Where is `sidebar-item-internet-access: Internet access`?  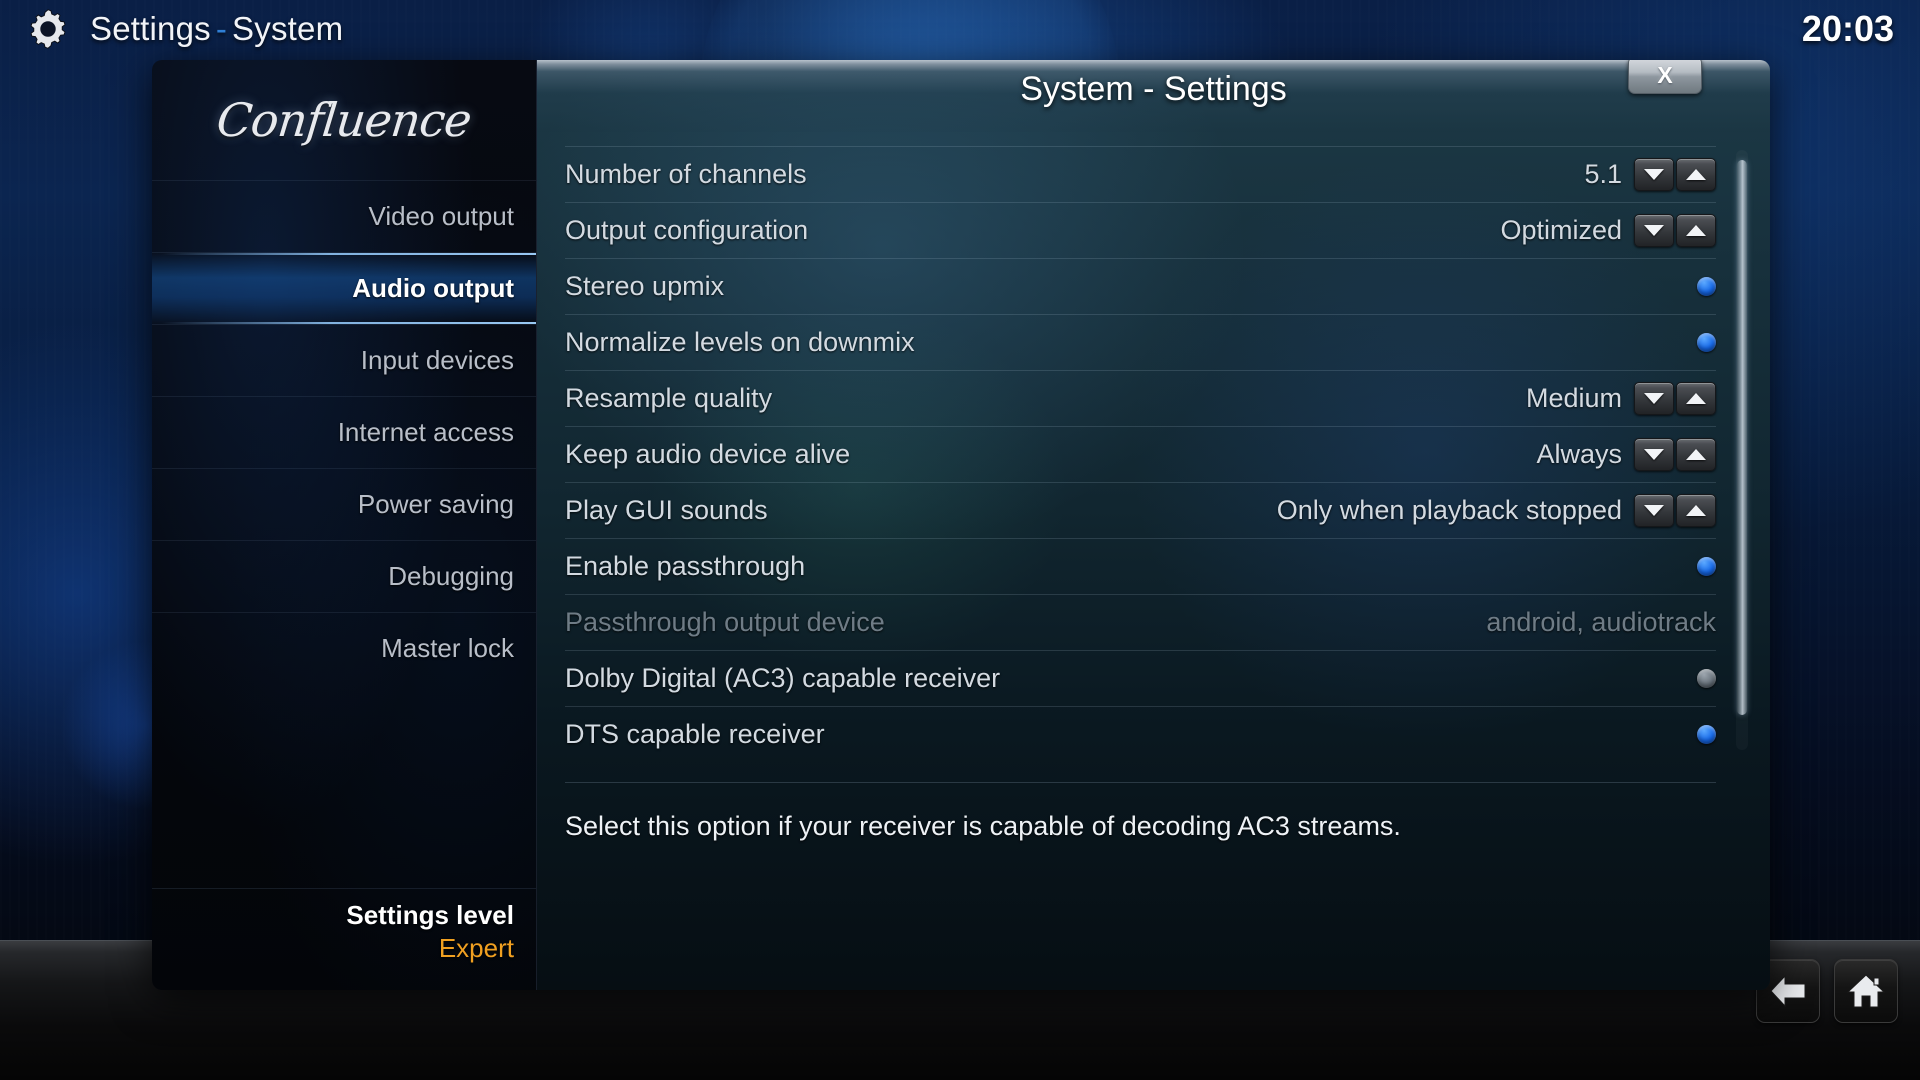
sidebar-item-internet-access: Internet access is located at coordinates (344, 432).